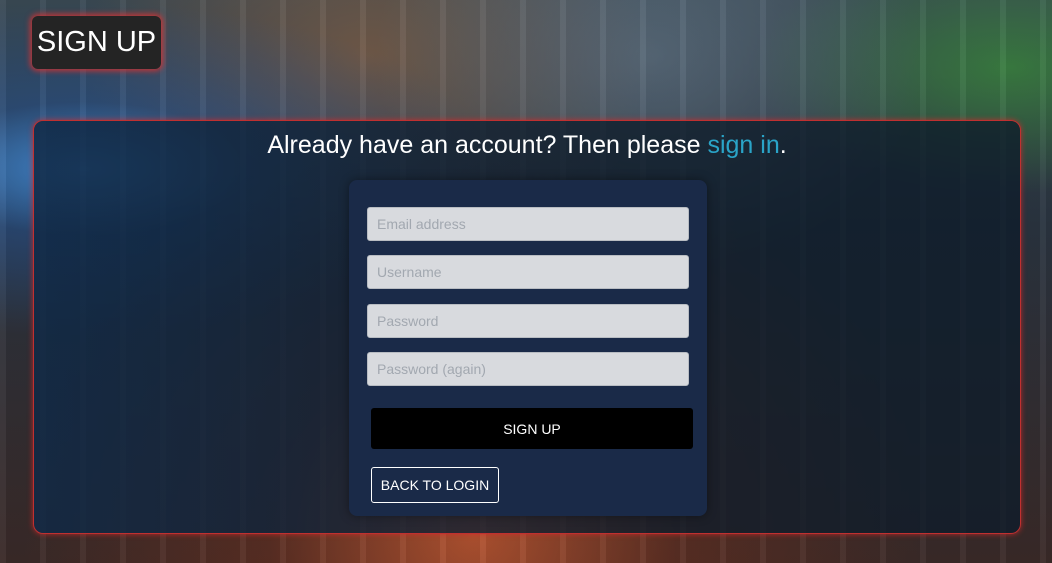 Image resolution: width=1052 pixels, height=563 pixels. I want to click on signin-prompt-period: ., so click(783, 145).